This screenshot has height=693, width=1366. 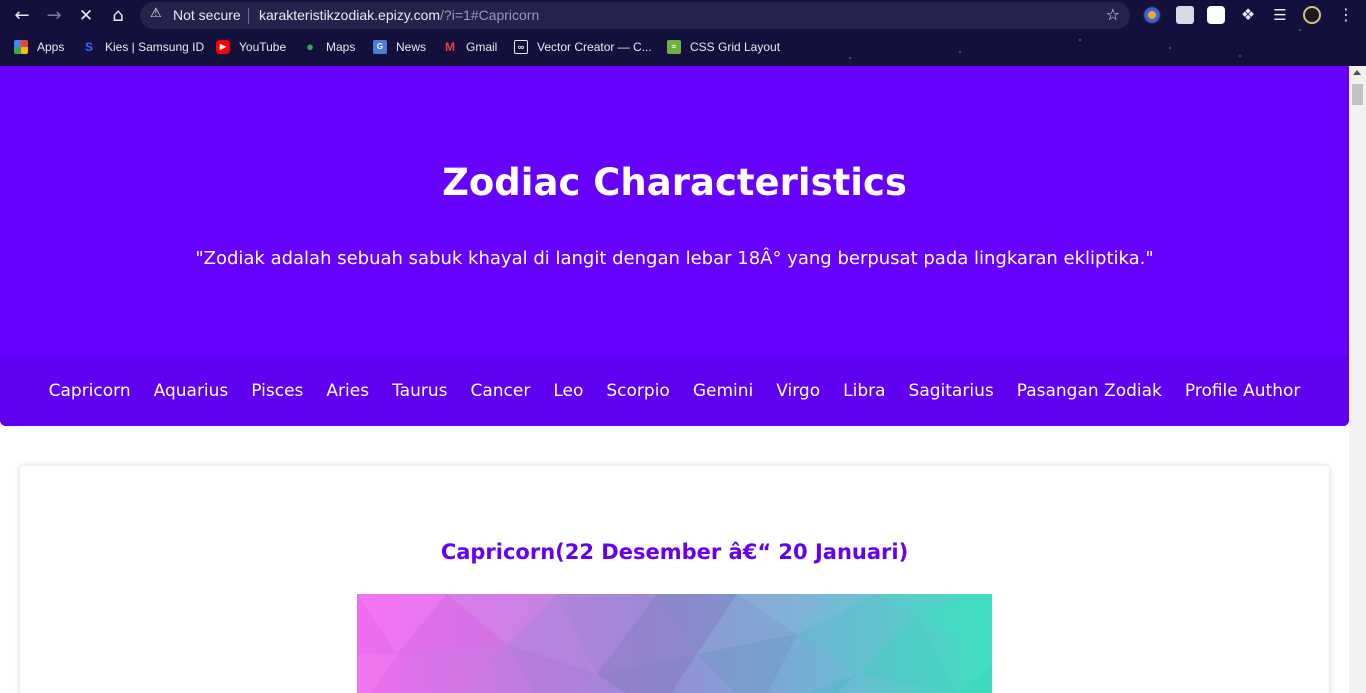 I want to click on nav-link-scorpio: Scorpio, so click(x=638, y=391).